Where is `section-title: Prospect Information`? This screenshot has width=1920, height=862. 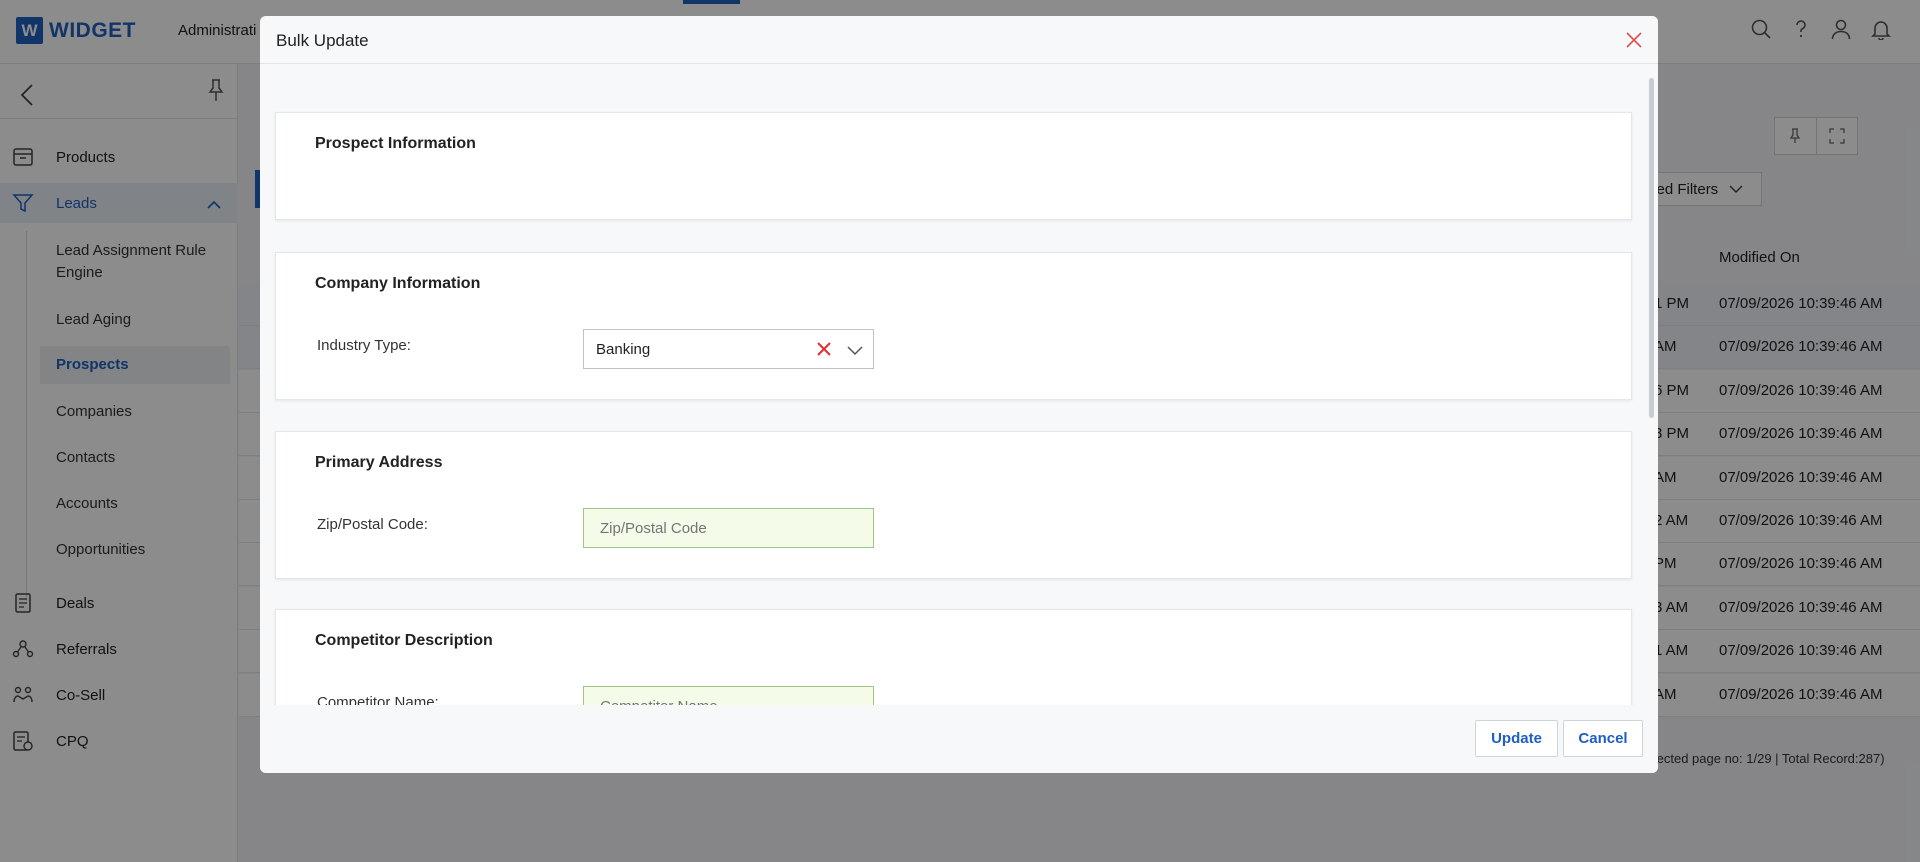 section-title: Prospect Information is located at coordinates (395, 143).